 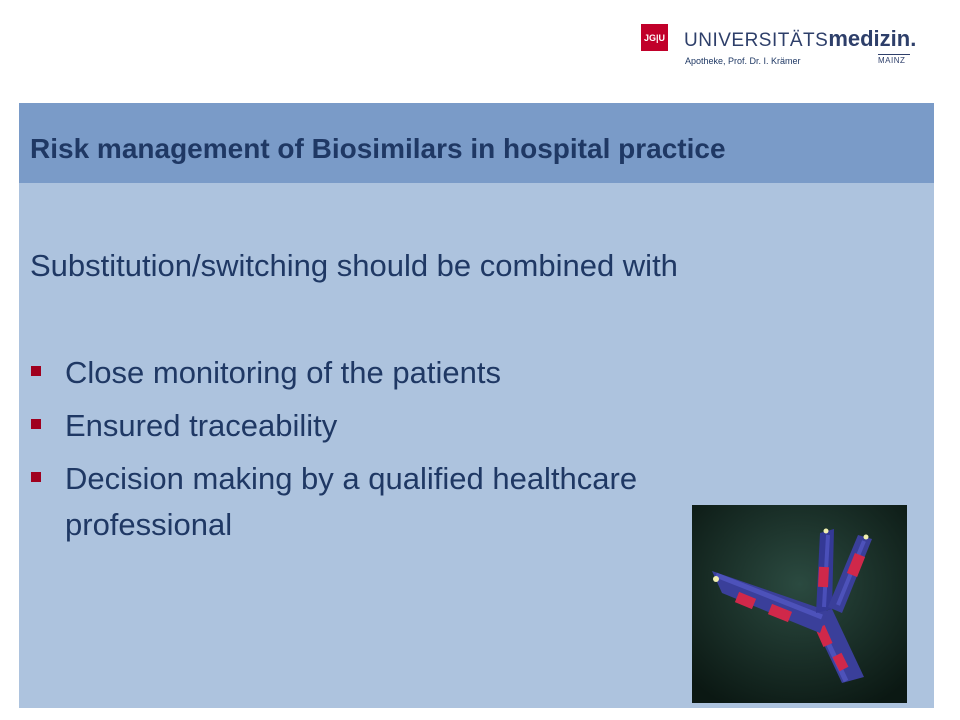 I want to click on logo-word-light: UNIVERSITÄTS, so click(x=756, y=40).